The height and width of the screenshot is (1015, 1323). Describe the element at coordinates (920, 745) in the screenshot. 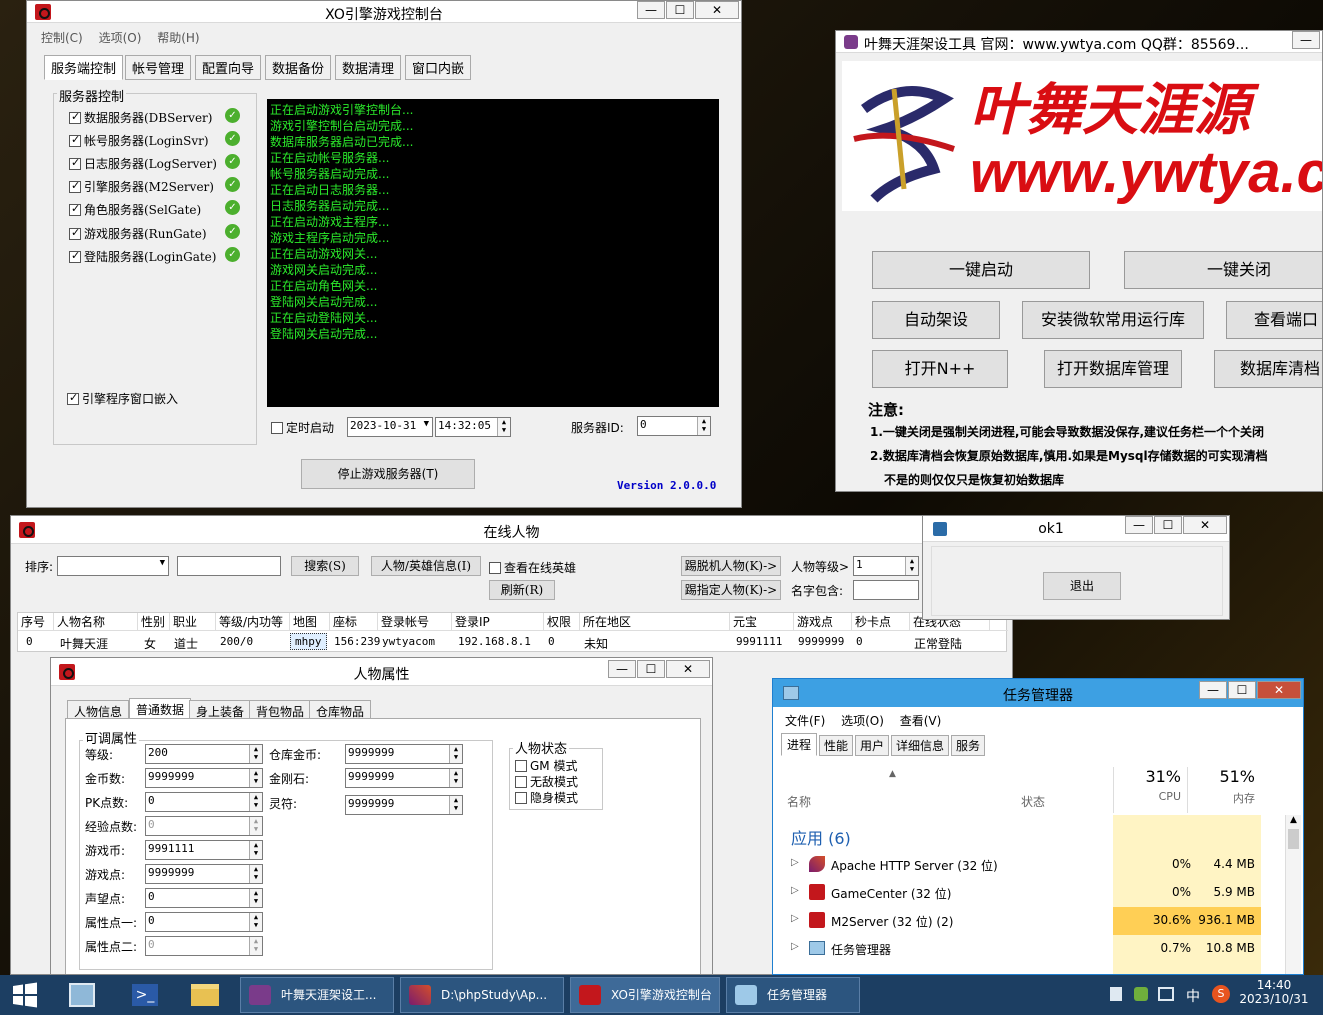

I see `tab-details: 详细信息` at that location.